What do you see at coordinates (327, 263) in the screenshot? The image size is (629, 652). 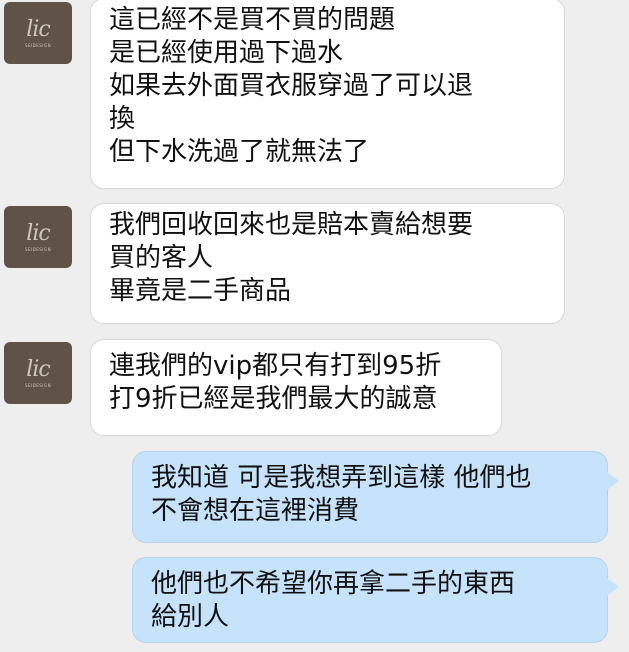 I see `incoming-message-bubble: 我們回收回來也是賠本賣給想要 買的客人 畢竟是二手商品` at bounding box center [327, 263].